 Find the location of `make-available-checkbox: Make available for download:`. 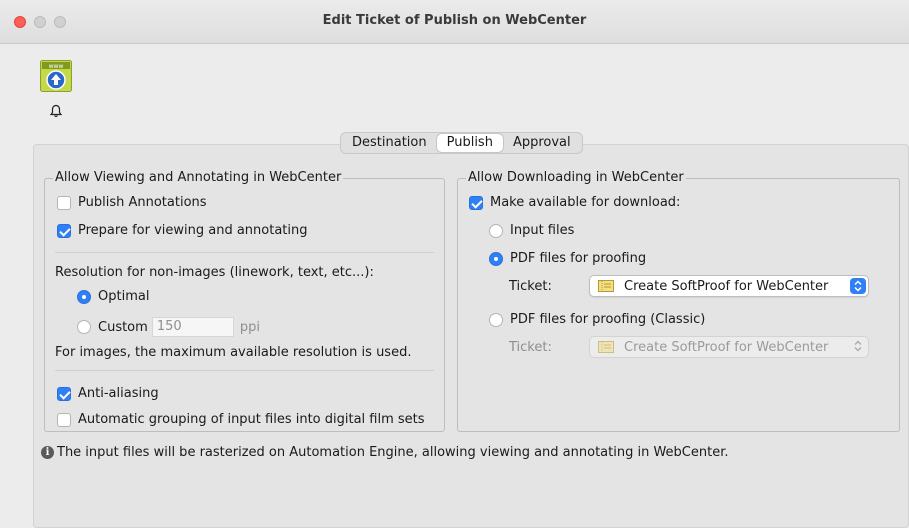

make-available-checkbox: Make available for download: is located at coordinates (574, 202).